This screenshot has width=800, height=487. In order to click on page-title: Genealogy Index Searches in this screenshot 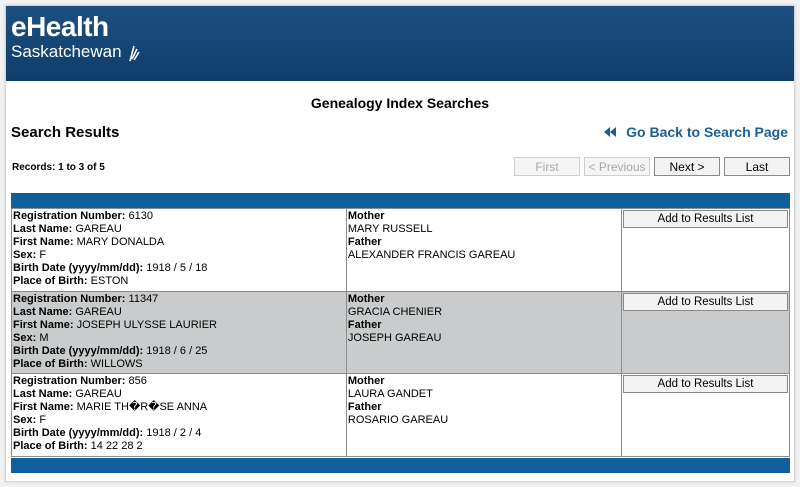, I will do `click(400, 103)`.